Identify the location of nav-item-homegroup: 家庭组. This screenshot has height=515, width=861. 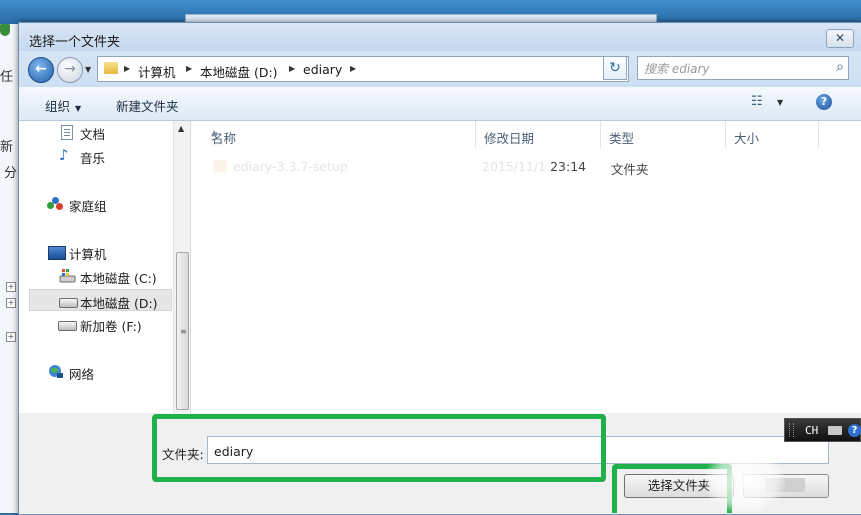
(95, 204).